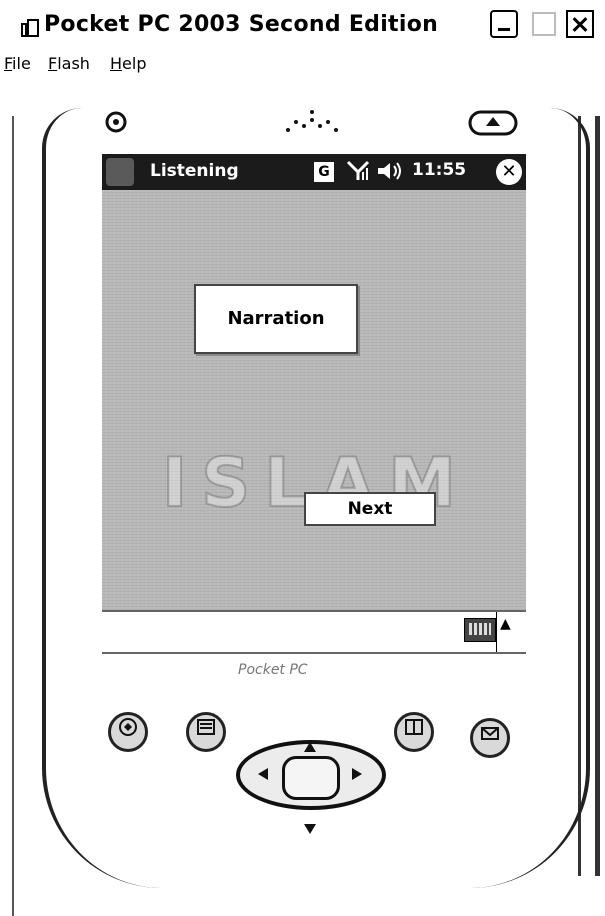  What do you see at coordinates (493, 125) in the screenshot?
I see `record-button-icon` at bounding box center [493, 125].